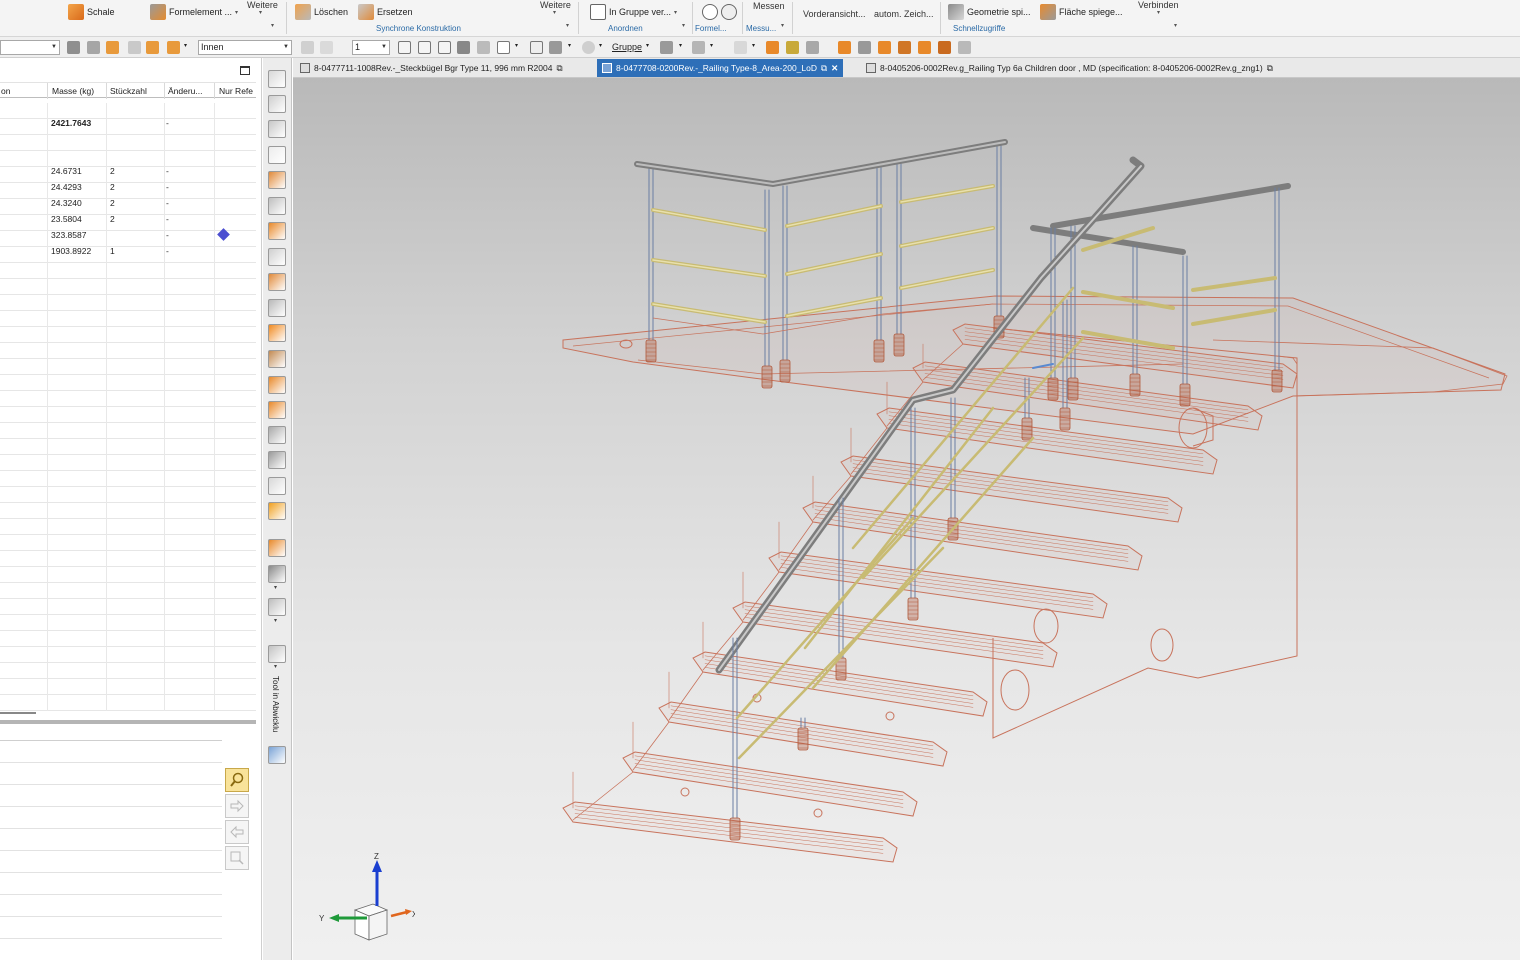  What do you see at coordinates (463, 47) in the screenshot?
I see `shaded-icon` at bounding box center [463, 47].